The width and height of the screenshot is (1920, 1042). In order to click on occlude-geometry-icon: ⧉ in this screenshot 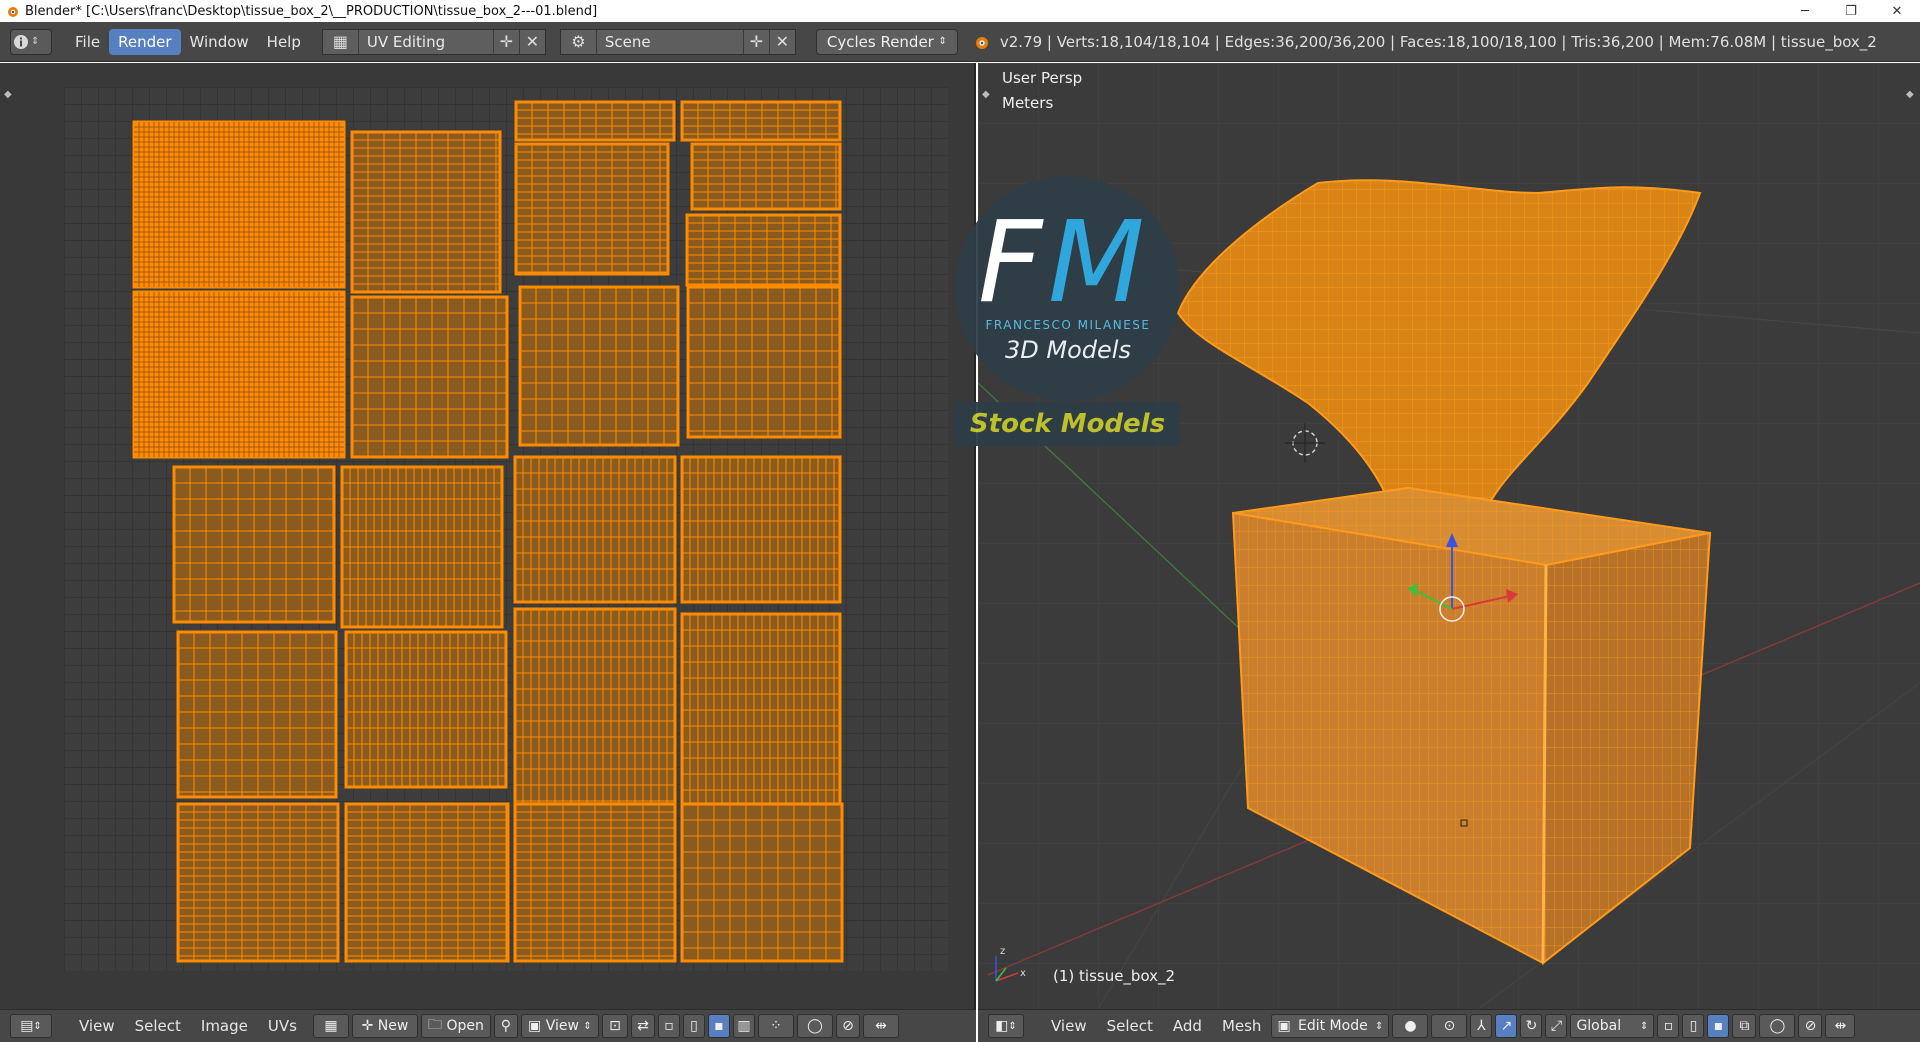, I will do `click(1744, 1026)`.